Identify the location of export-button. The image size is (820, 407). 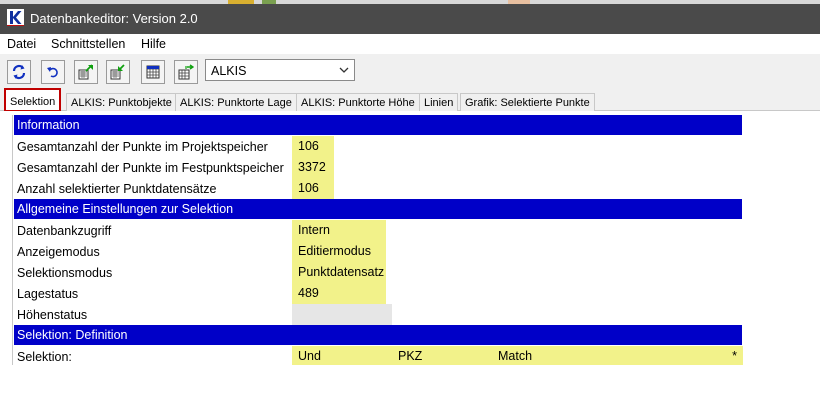
(86, 72).